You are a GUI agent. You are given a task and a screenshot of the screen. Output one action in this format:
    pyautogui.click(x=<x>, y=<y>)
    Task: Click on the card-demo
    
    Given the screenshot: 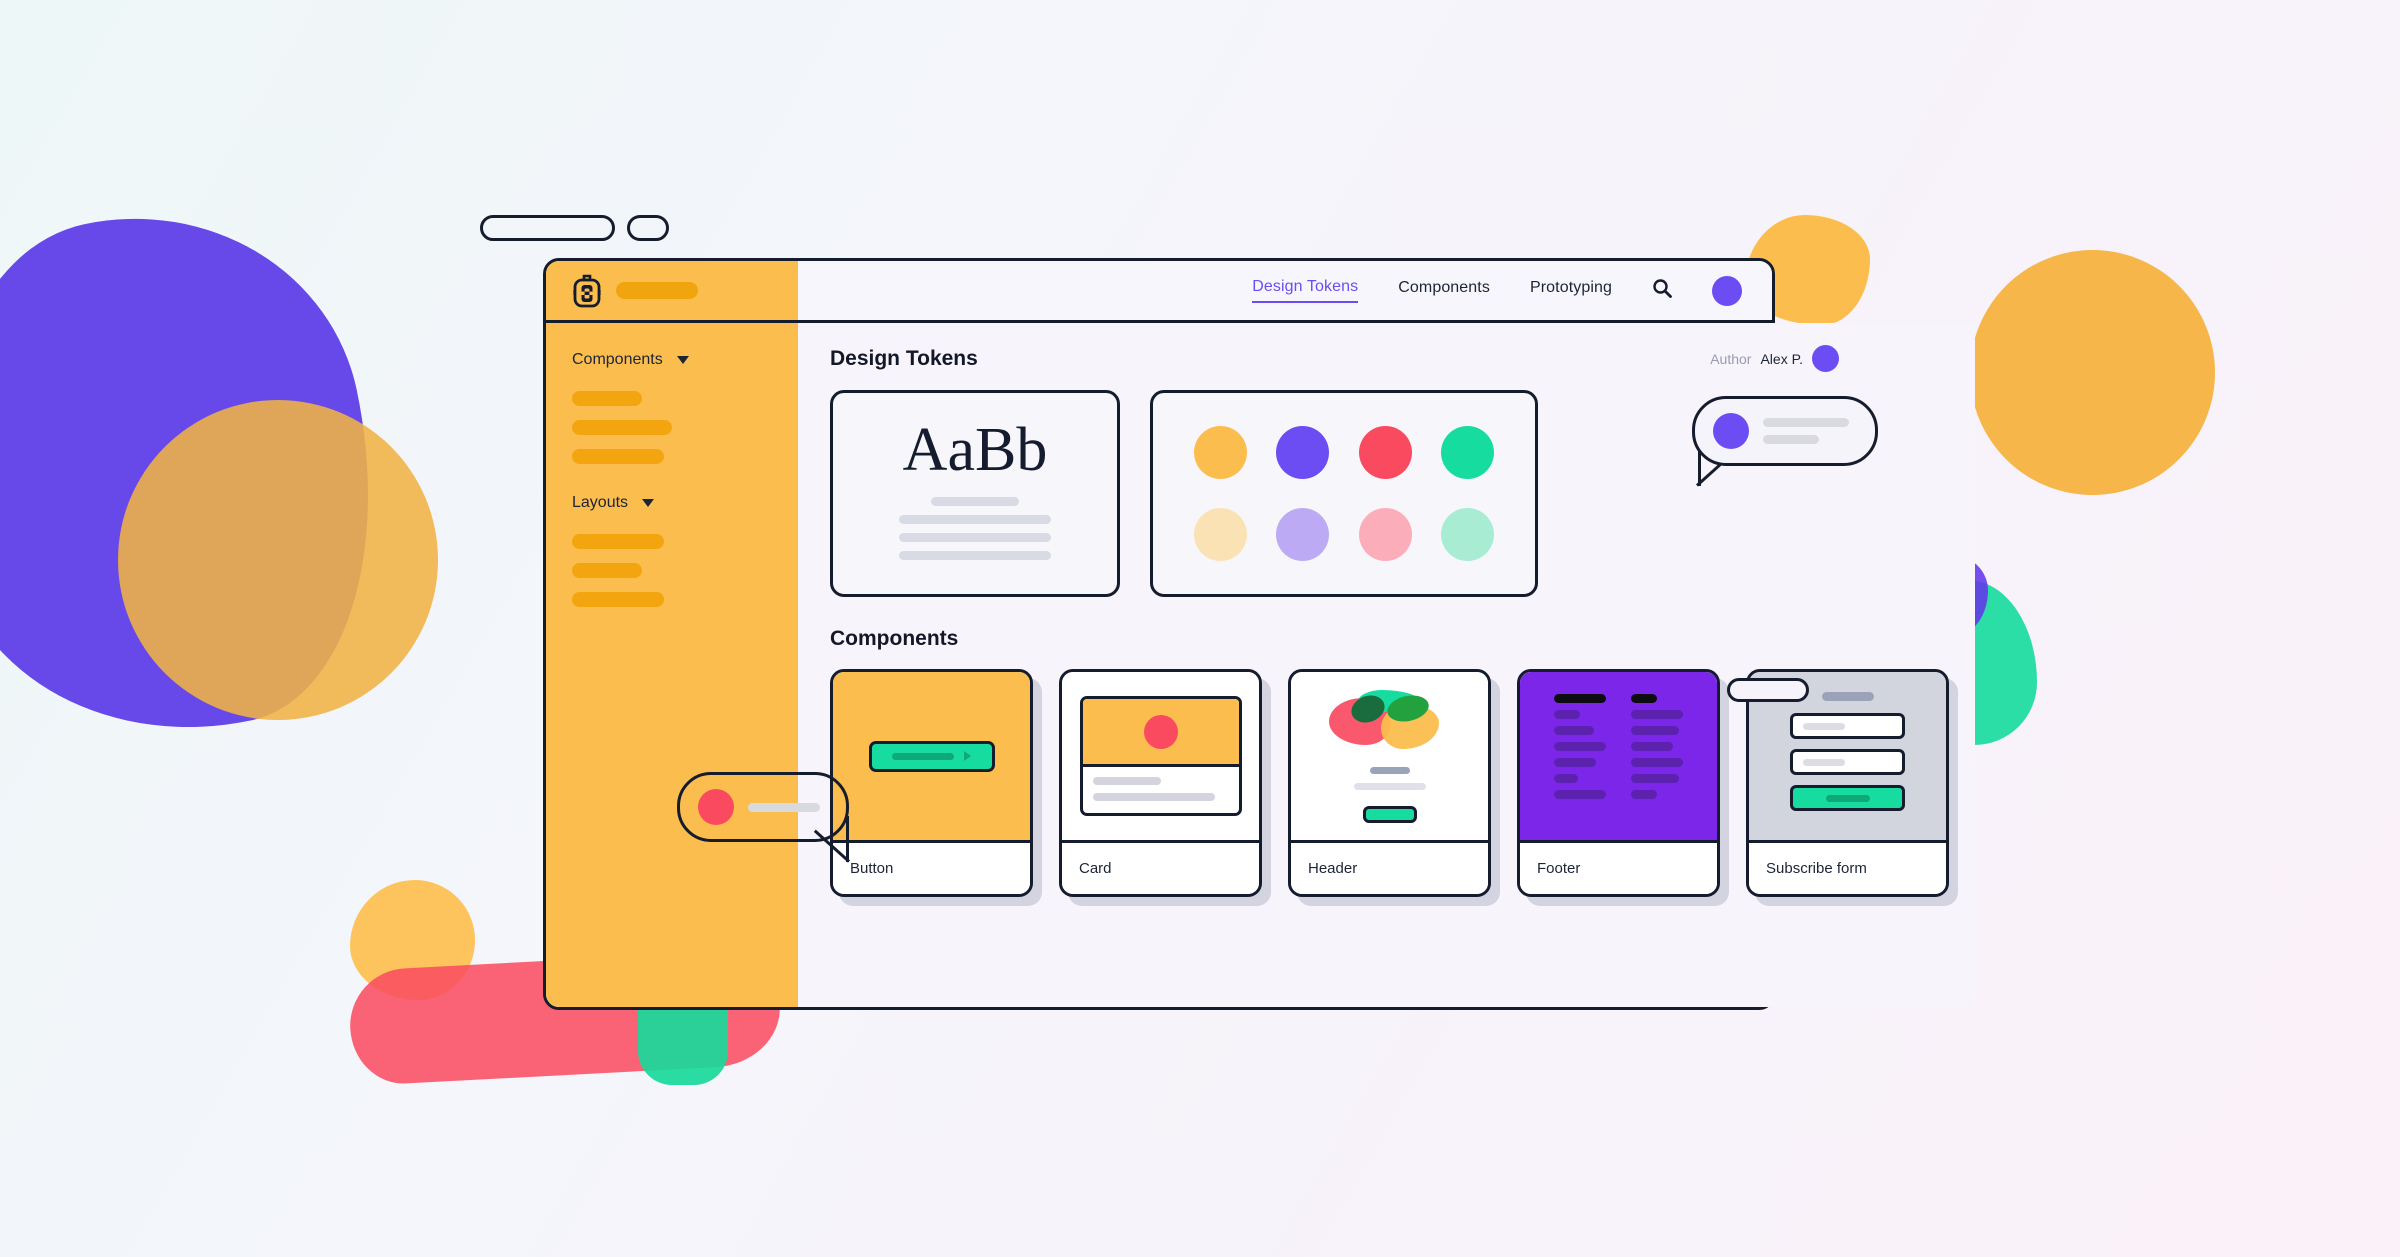 What is the action you would take?
    pyautogui.click(x=1160, y=756)
    